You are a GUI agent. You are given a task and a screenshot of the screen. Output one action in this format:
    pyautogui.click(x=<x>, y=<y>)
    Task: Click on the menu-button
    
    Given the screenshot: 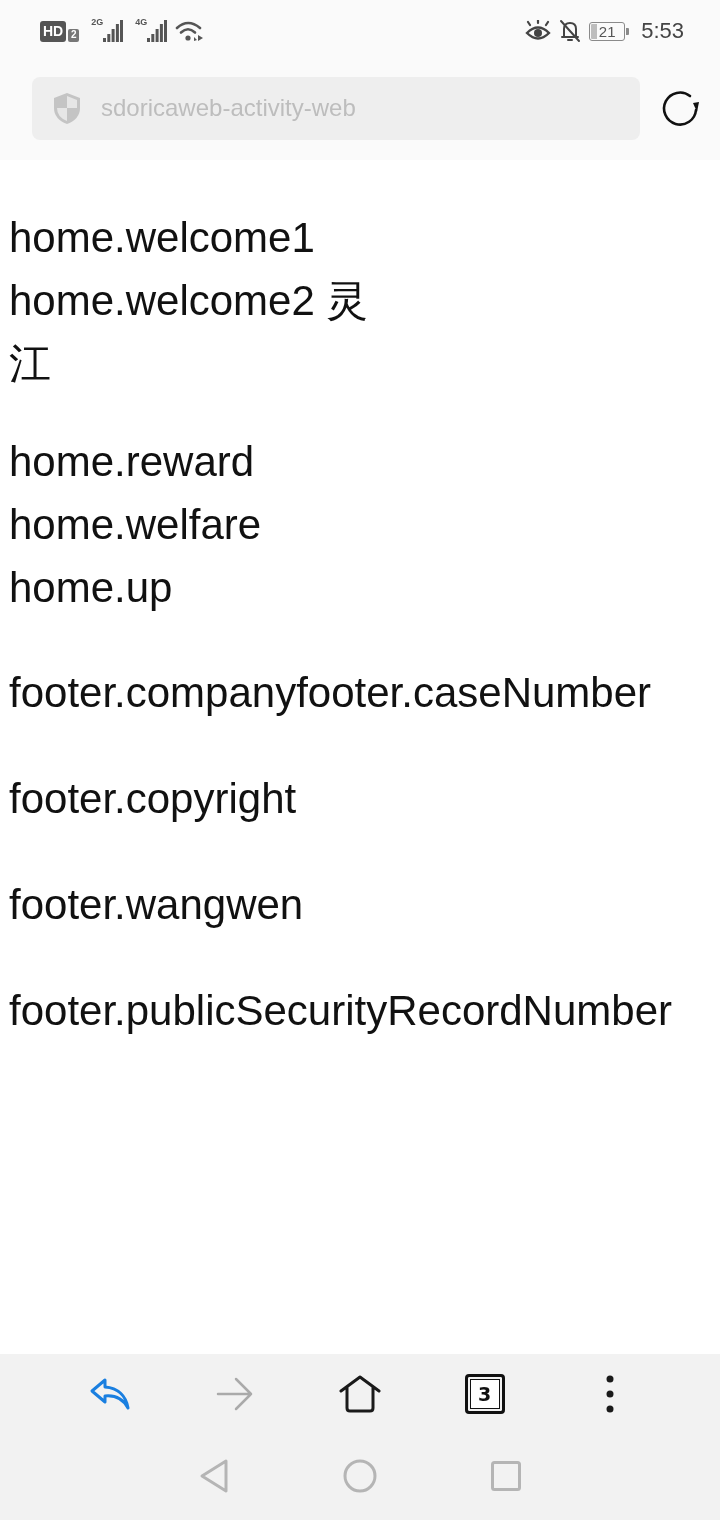 What is the action you would take?
    pyautogui.click(x=609, y=1394)
    